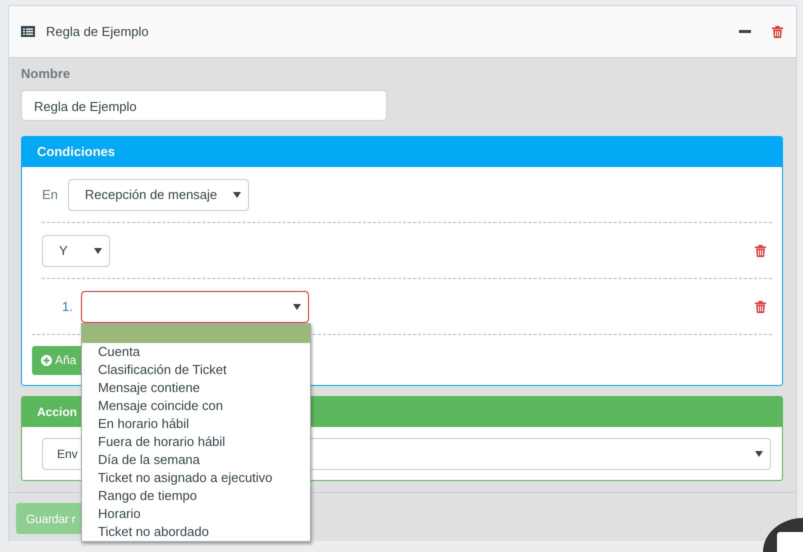 Image resolution: width=803 pixels, height=552 pixels. Describe the element at coordinates (196, 477) in the screenshot. I see `dropdown-option: Ticket no asignado a ejecutivo` at that location.